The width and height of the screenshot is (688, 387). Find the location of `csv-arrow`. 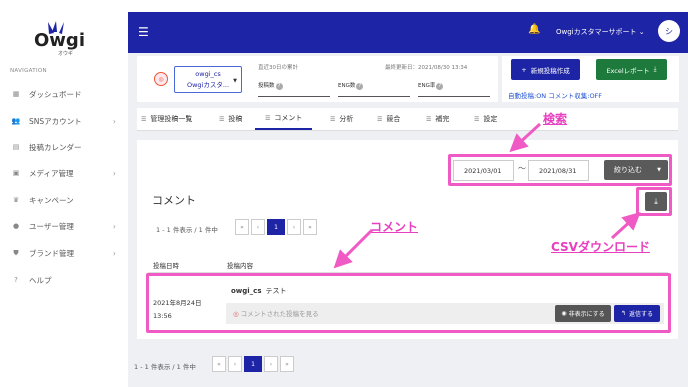

csv-arrow is located at coordinates (625, 225).